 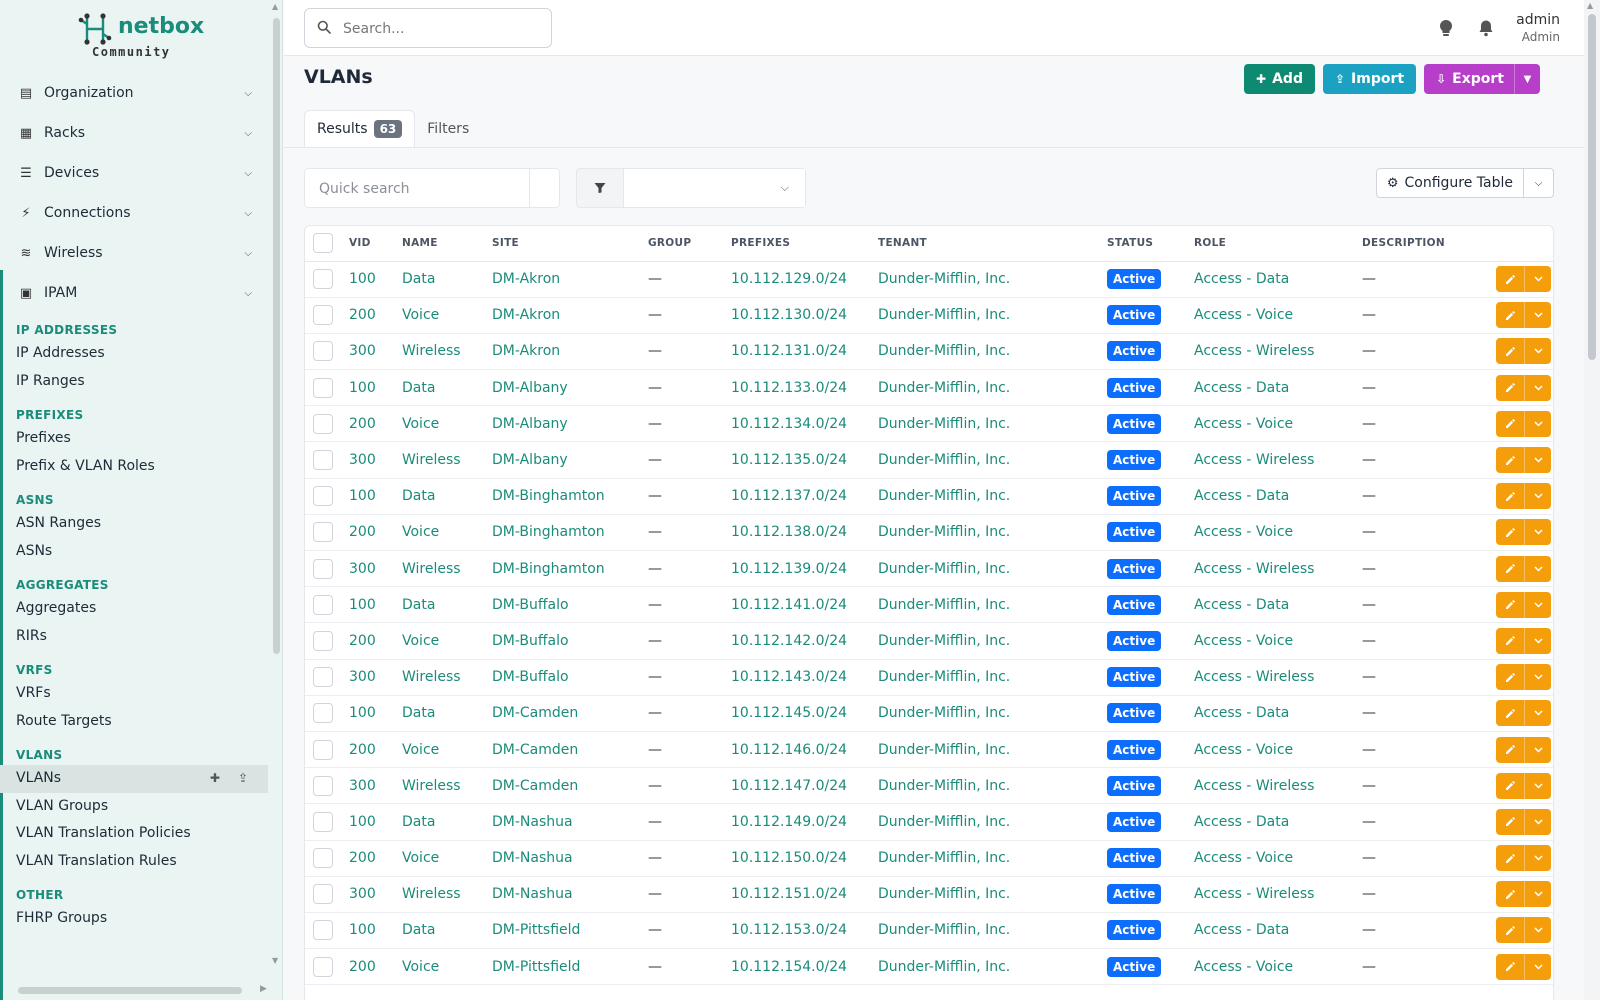 I want to click on prefixes-link: 10.112.134.0/24, so click(x=789, y=424).